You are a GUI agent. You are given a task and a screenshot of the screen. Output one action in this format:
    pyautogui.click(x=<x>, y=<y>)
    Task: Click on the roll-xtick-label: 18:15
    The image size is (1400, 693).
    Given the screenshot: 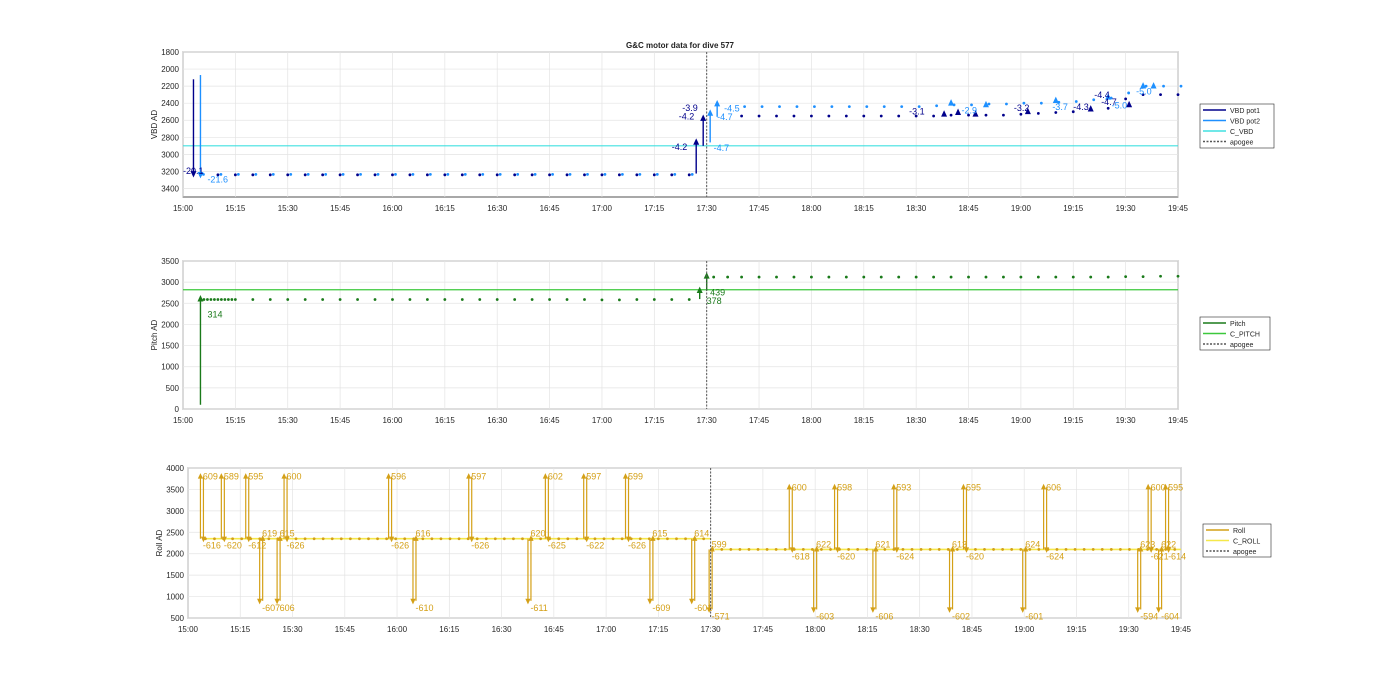 What is the action you would take?
    pyautogui.click(x=867, y=629)
    